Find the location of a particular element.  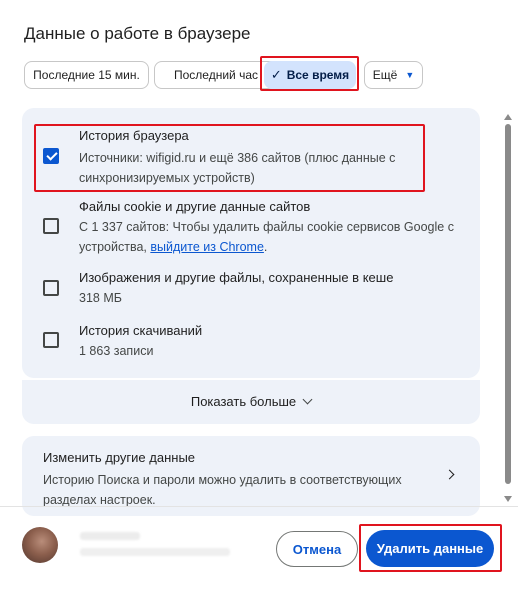

option-title: История скачиваний is located at coordinates (141, 330).